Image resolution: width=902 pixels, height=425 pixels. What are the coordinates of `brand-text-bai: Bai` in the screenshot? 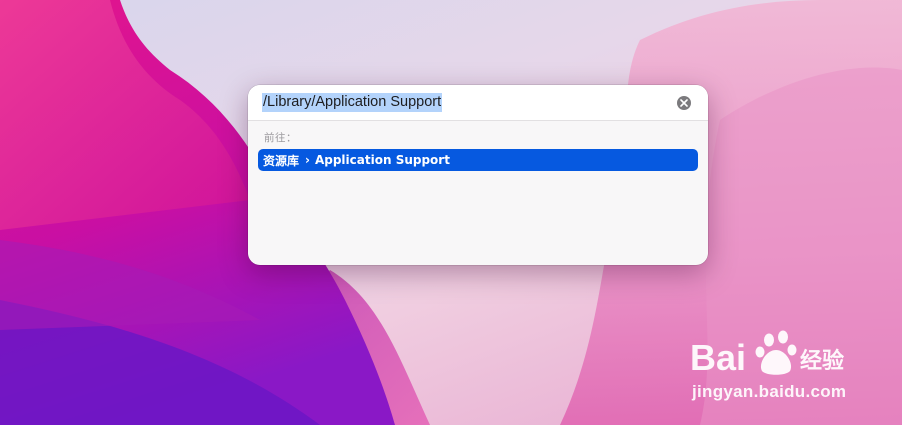 It's located at (718, 357).